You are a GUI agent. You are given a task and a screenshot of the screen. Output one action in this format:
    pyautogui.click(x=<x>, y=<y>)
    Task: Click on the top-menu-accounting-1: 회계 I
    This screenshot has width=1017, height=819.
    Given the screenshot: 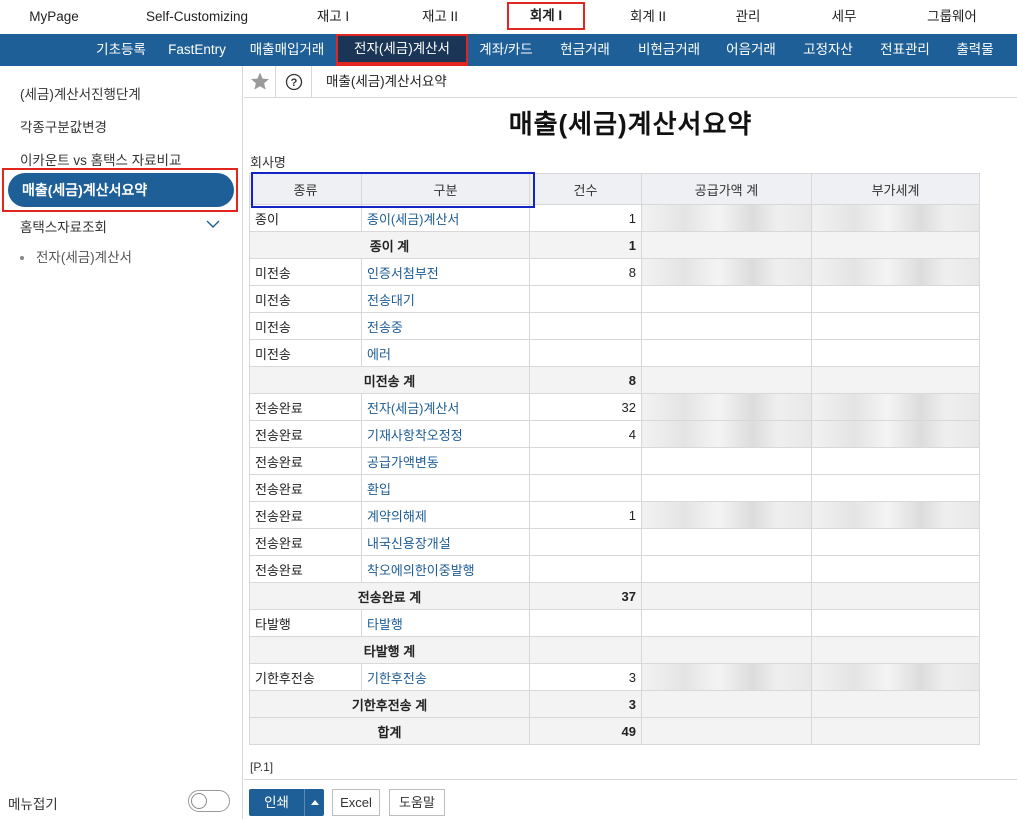 What is the action you would take?
    pyautogui.click(x=546, y=16)
    